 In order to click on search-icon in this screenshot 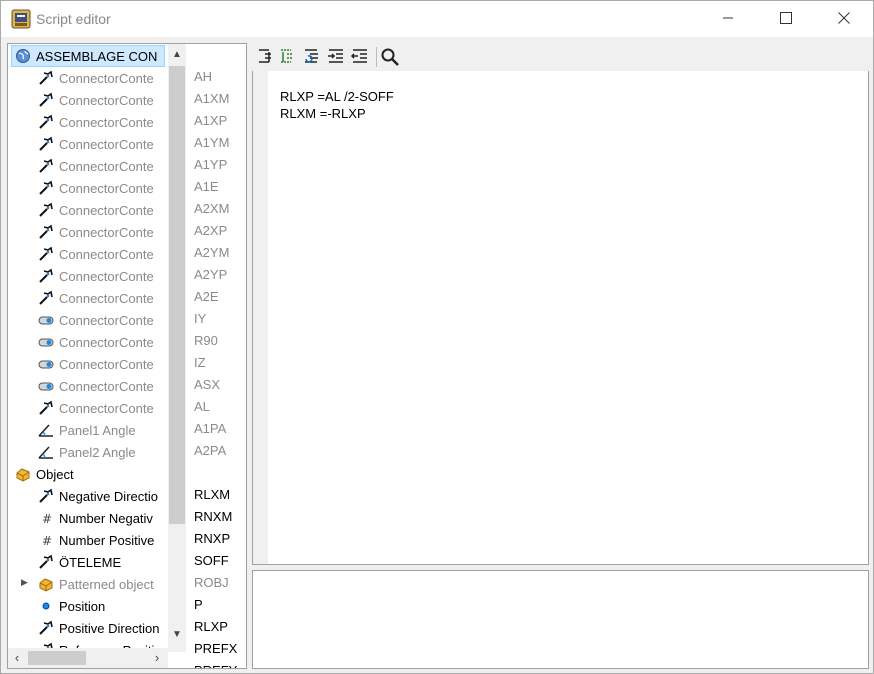, I will do `click(390, 57)`.